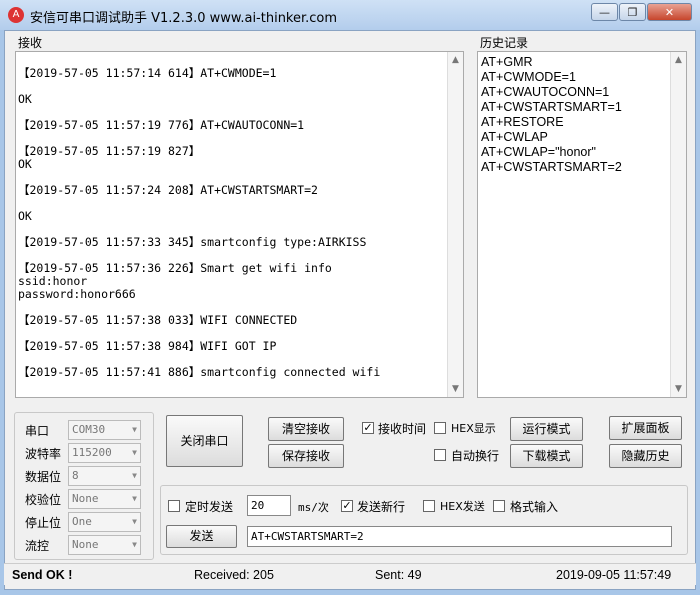  I want to click on flow-select: None ▼, so click(104, 545).